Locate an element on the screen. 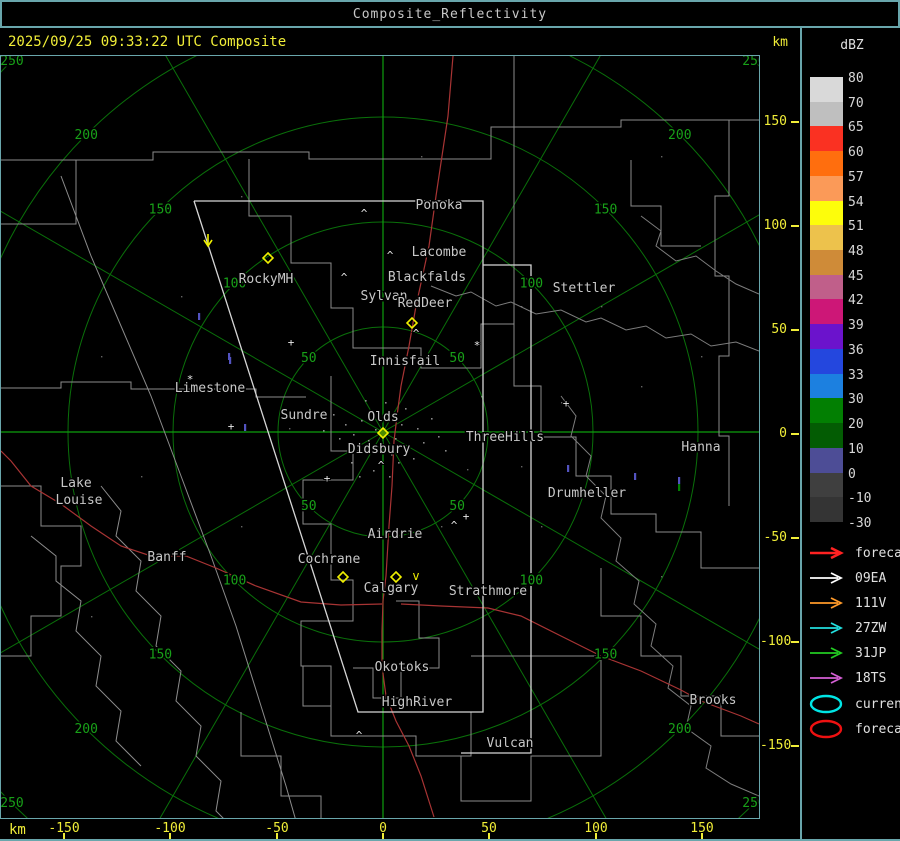 The width and height of the screenshot is (900, 841). city-label: Cochrane is located at coordinates (329, 559).